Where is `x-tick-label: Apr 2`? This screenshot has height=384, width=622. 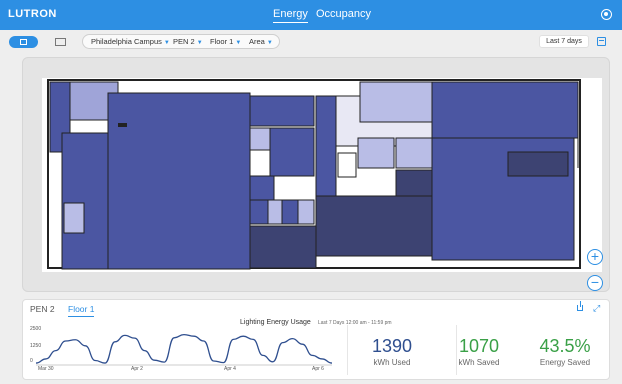 x-tick-label: Apr 2 is located at coordinates (137, 369).